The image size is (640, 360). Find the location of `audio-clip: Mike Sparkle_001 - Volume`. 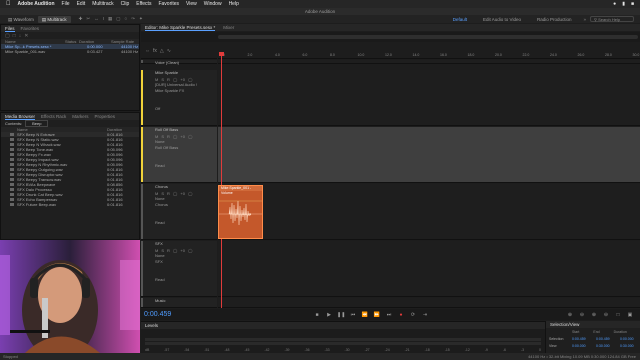

audio-clip: Mike Sparkle_001 - Volume is located at coordinates (240, 212).